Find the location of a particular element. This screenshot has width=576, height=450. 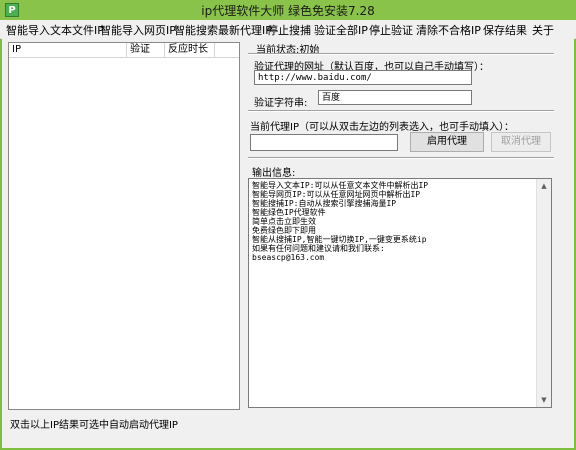

menu-verify-all-ip: 验证全部IP is located at coordinates (341, 30).